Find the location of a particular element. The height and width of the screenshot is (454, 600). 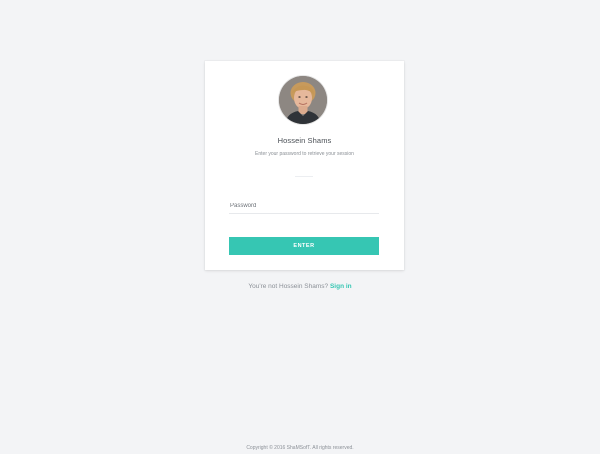

switch-user-prompt: You're not Hossein Shams? Sign in is located at coordinates (300, 286).